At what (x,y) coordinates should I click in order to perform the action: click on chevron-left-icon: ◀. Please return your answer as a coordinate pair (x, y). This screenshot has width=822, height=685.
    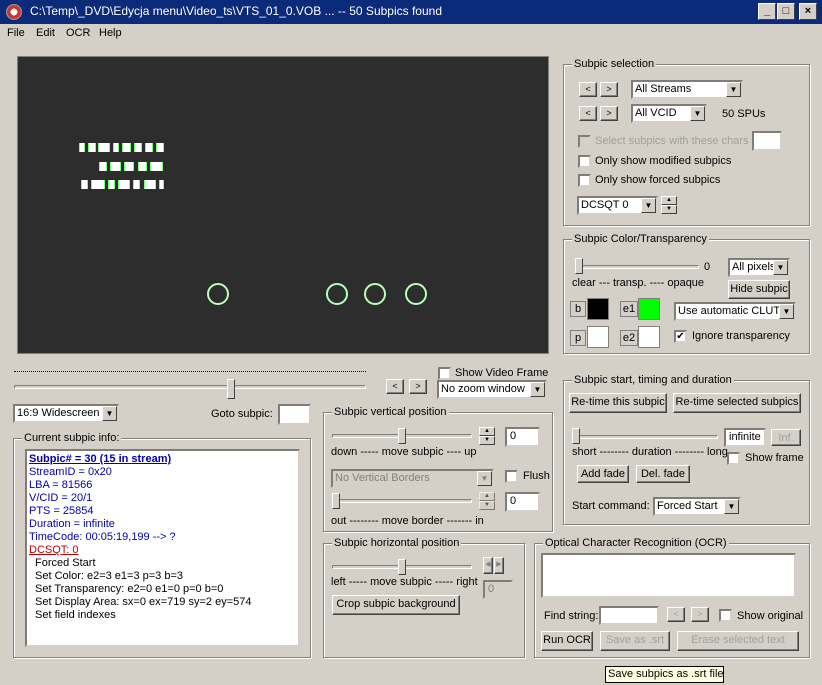
    Looking at the image, I should click on (488, 565).